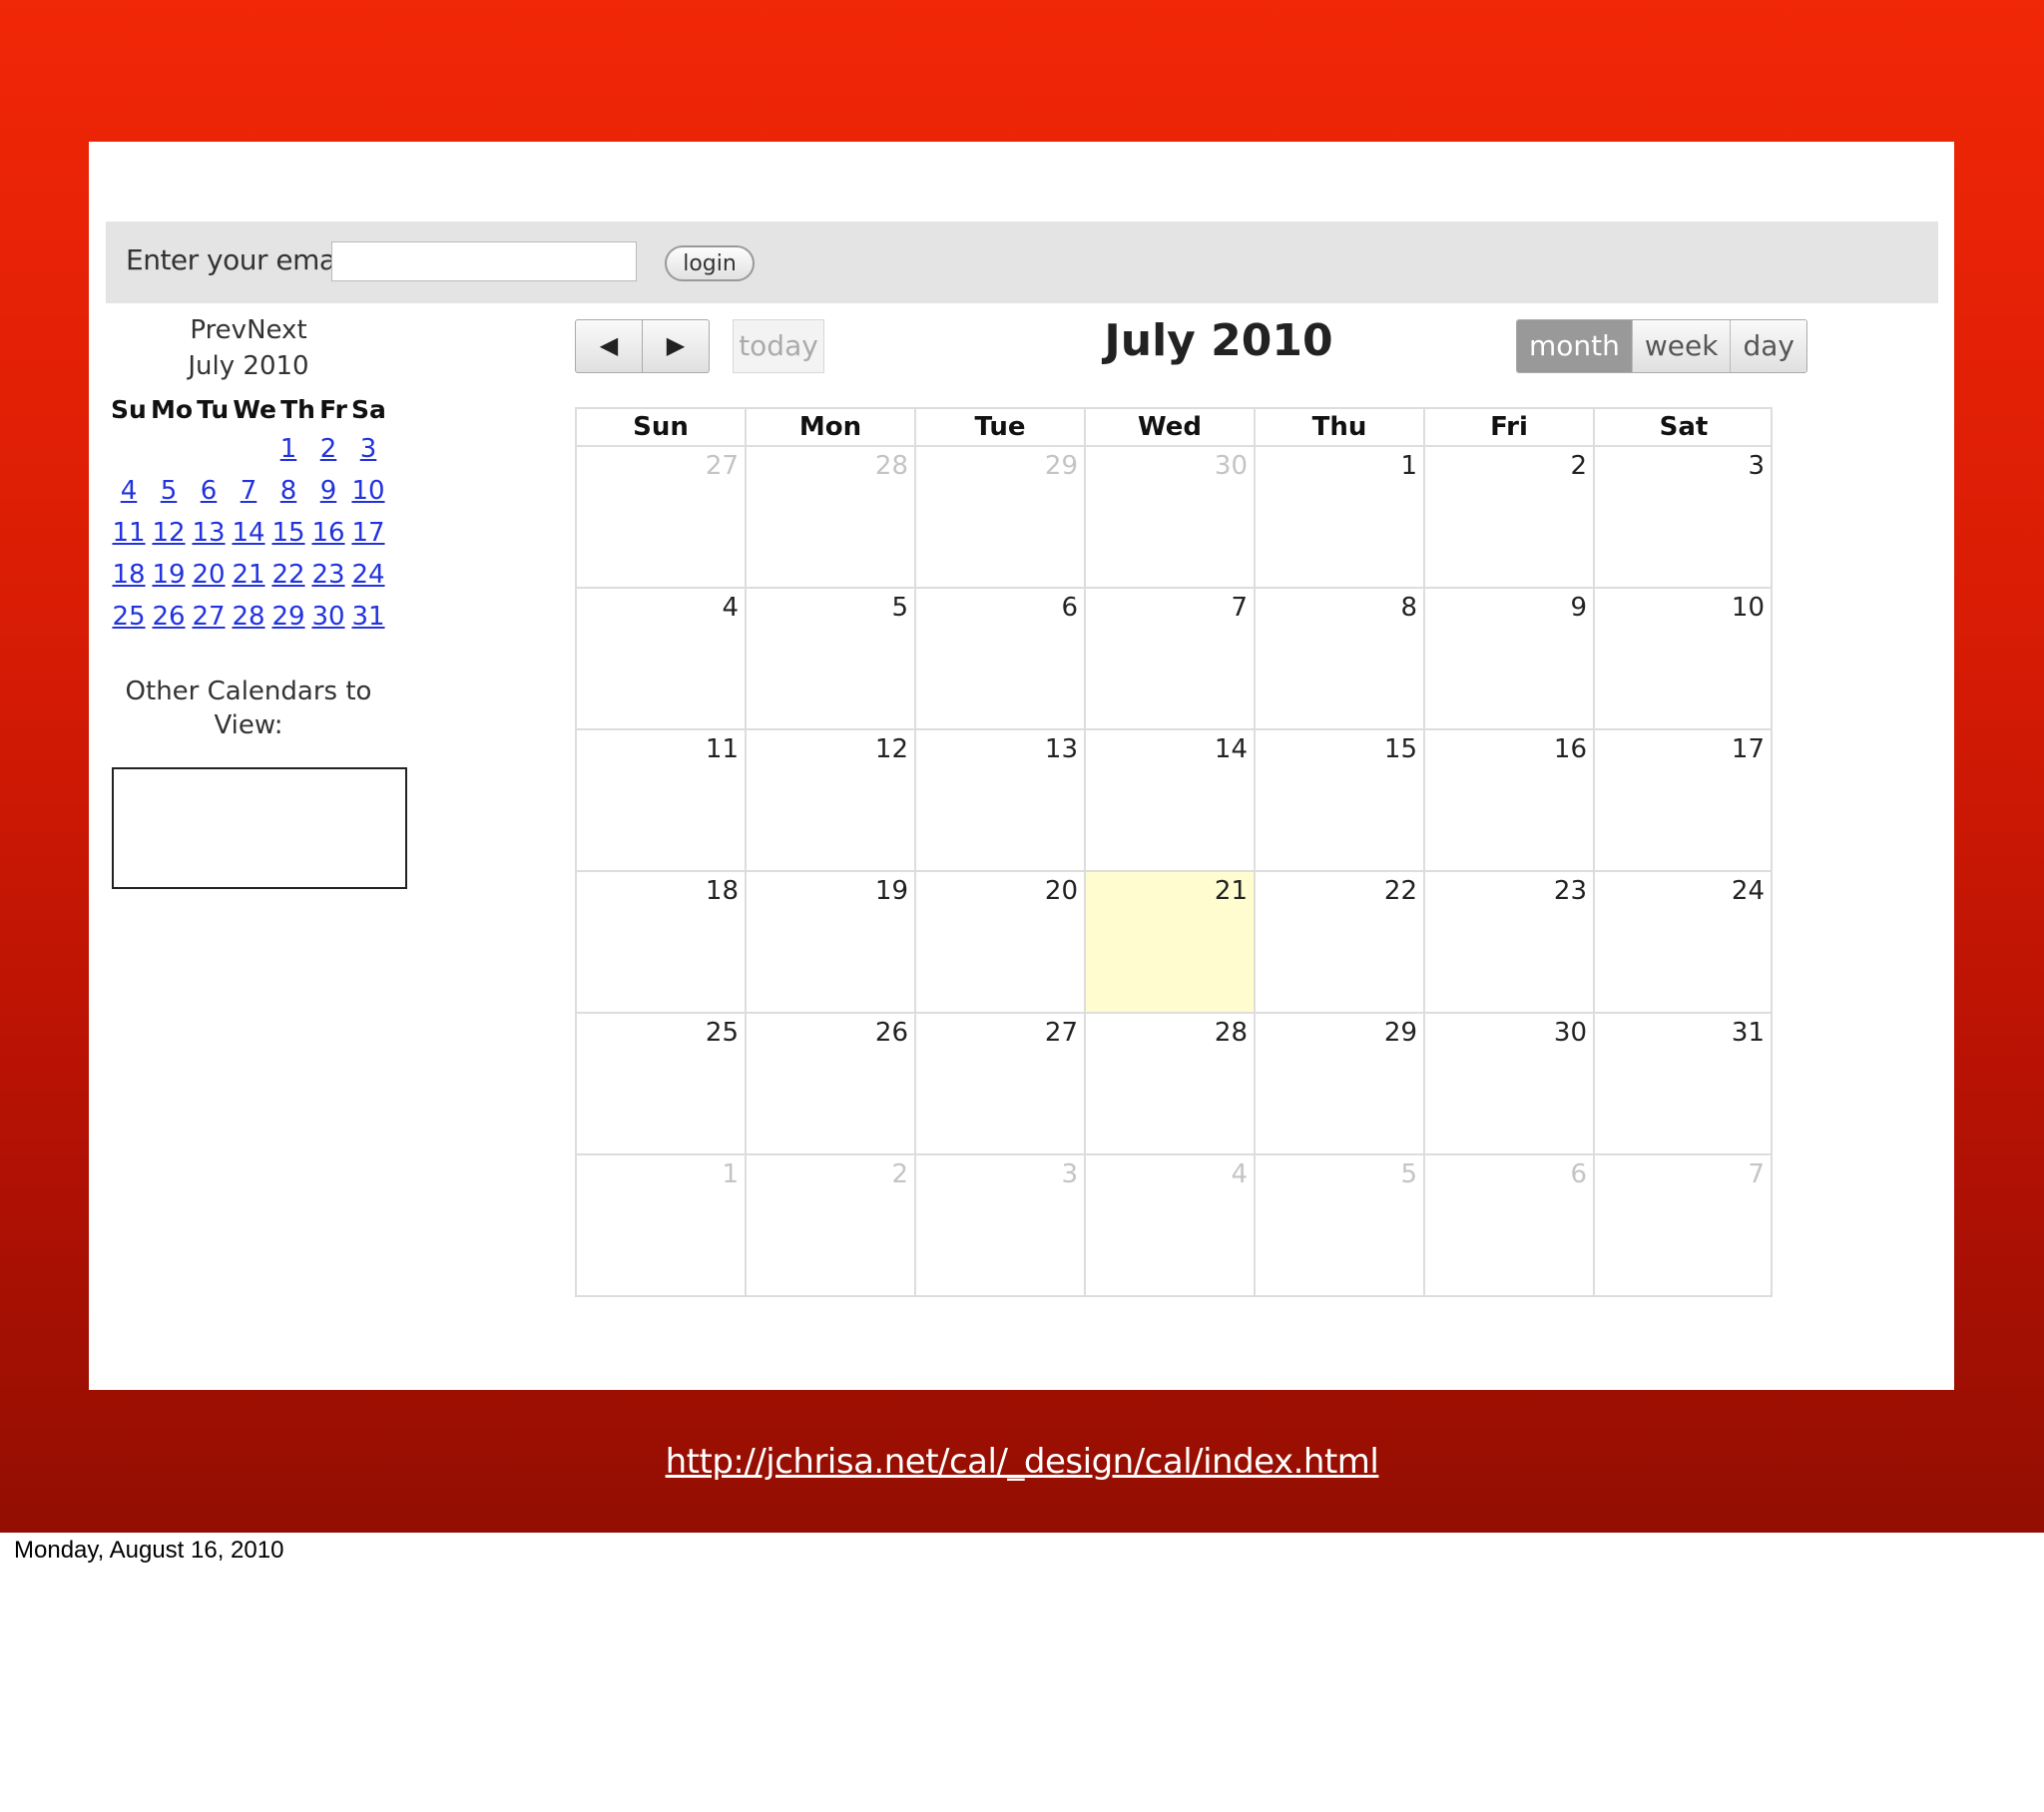 The width and height of the screenshot is (2044, 1812). Describe the element at coordinates (128, 575) in the screenshot. I see `mini-day-link: 18` at that location.